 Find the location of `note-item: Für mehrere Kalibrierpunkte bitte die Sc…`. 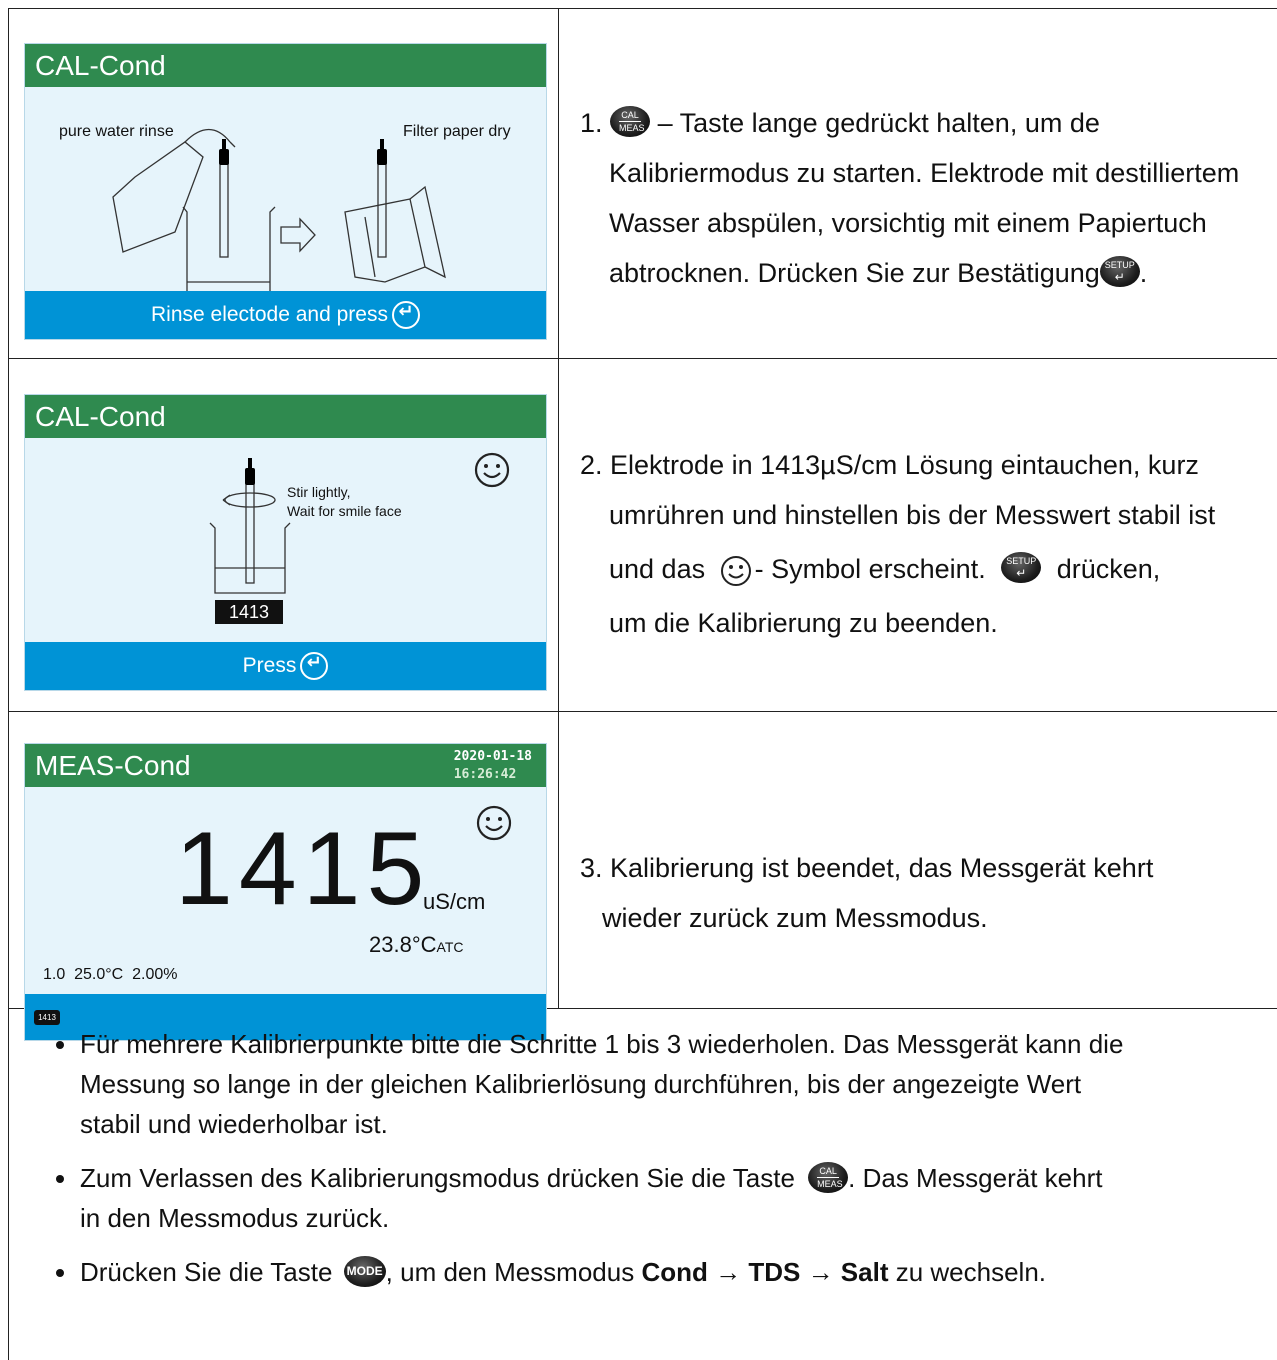

note-item: Für mehrere Kalibrierpunkte bitte die Sc… is located at coordinates (658, 1084).